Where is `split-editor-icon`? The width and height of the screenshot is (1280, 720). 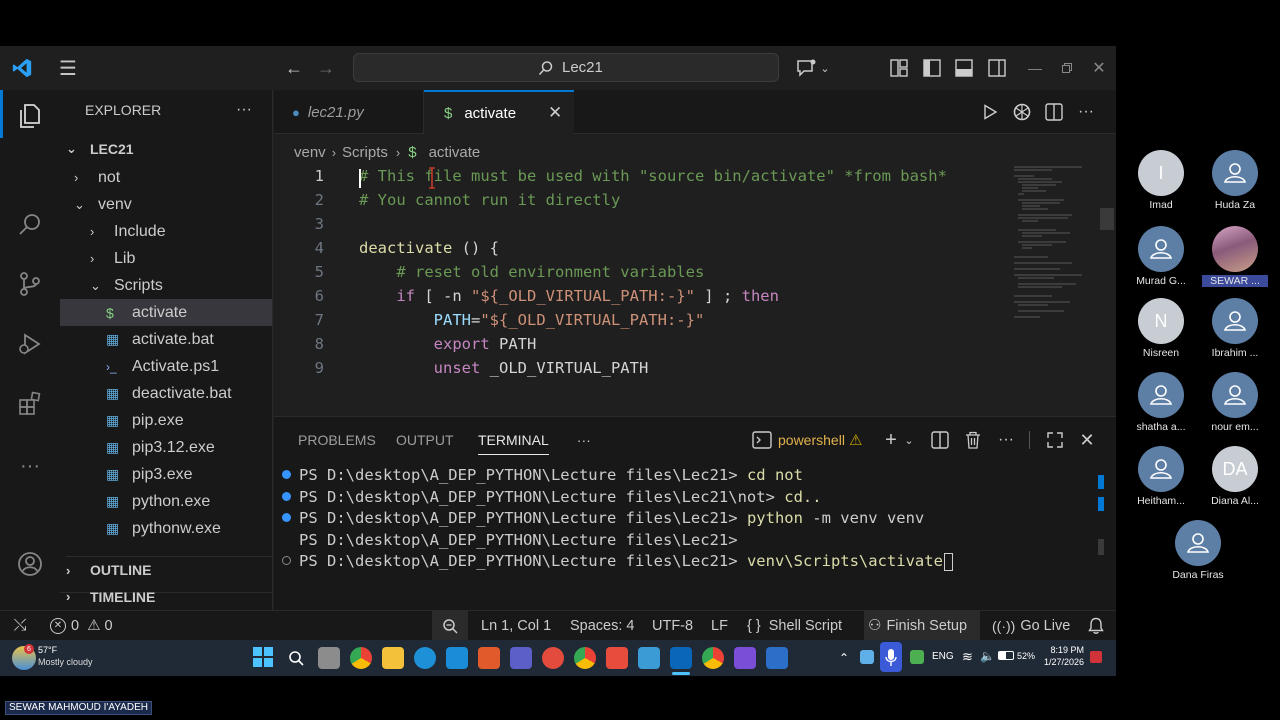 split-editor-icon is located at coordinates (1054, 112).